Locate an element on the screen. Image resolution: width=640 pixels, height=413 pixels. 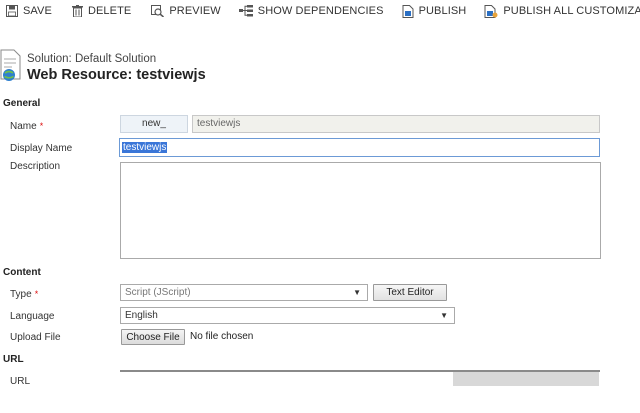
publish-button: PUBLISH is located at coordinates (434, 11).